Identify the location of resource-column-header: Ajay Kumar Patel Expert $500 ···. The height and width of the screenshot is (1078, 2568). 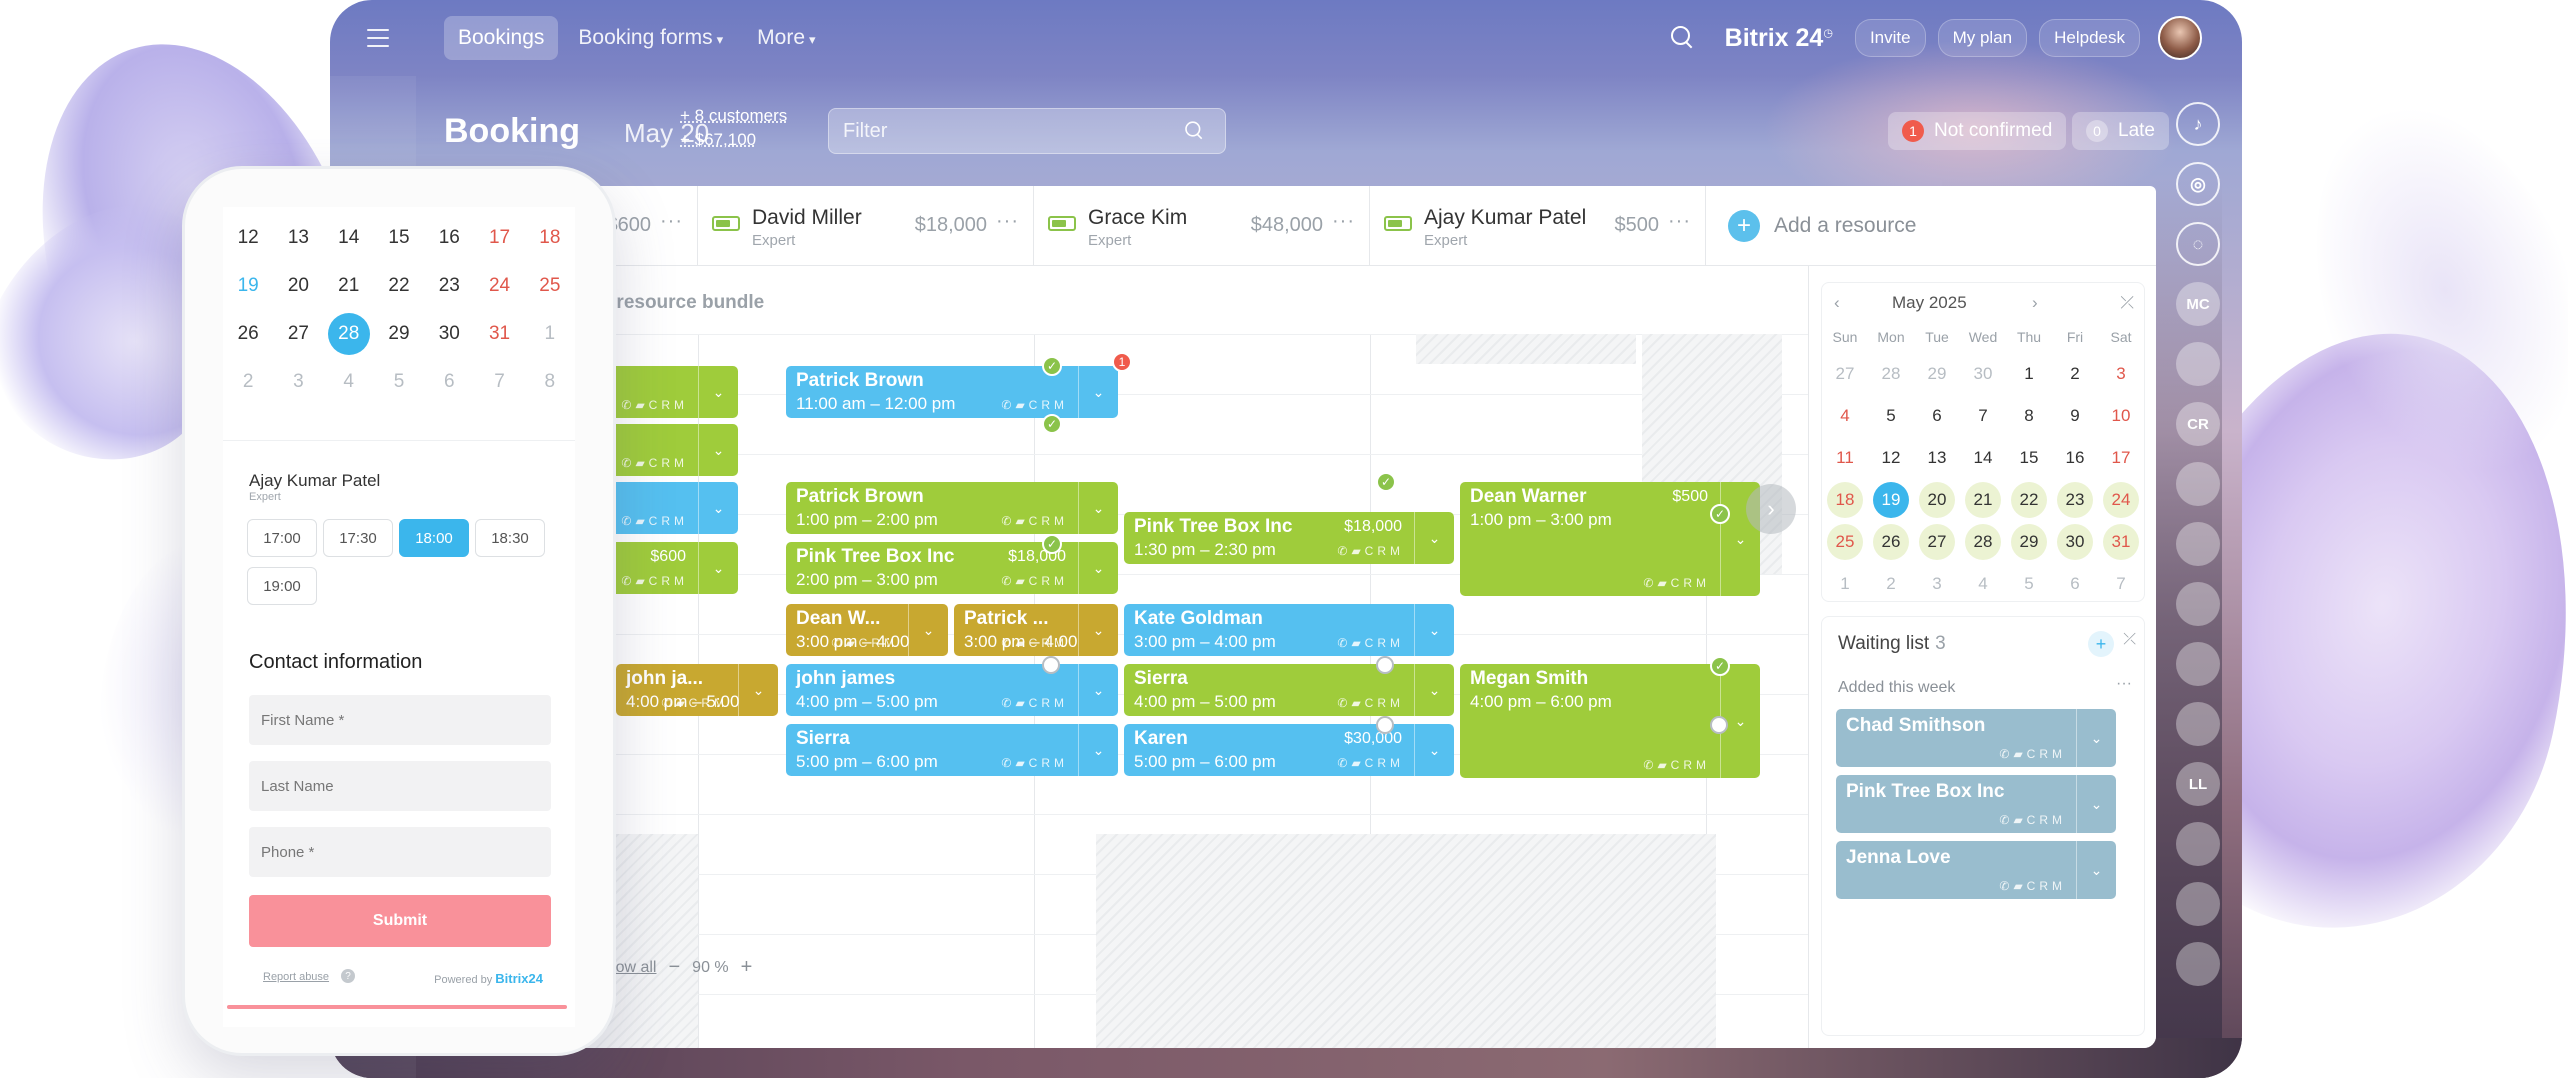
(1538, 226).